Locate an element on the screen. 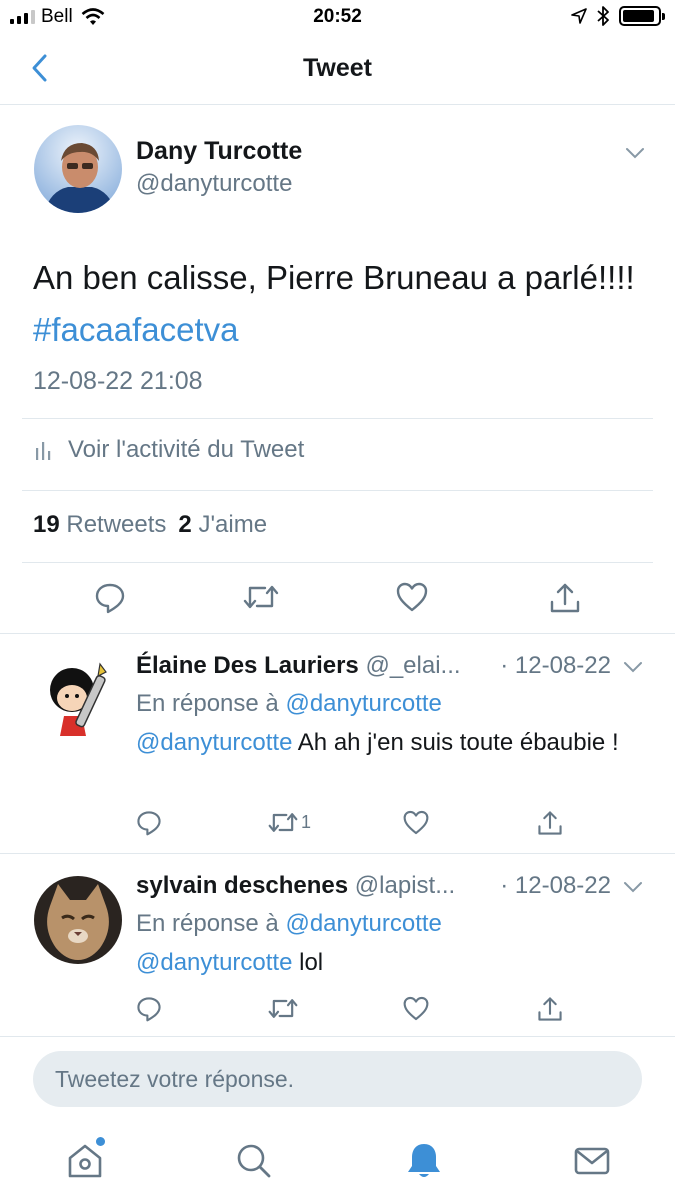 This screenshot has width=675, height=1200. author-name: Dany Turcotte is located at coordinates (219, 151).